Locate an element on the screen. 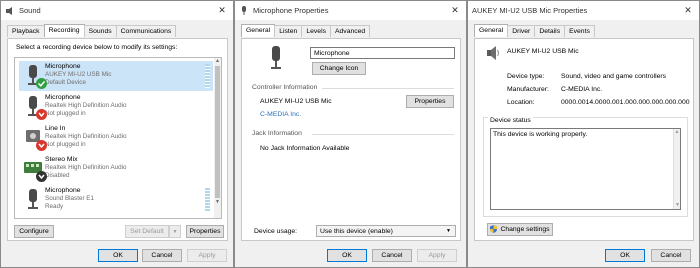 This screenshot has width=700, height=268. device-usage-select: Use this device (enable) ▼ is located at coordinates (386, 231).